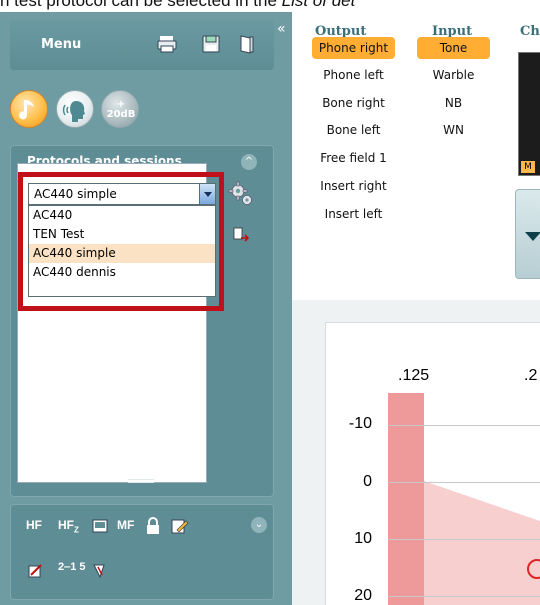 This screenshot has height=605, width=540. Describe the element at coordinates (453, 130) in the screenshot. I see `input-wn: WN` at that location.